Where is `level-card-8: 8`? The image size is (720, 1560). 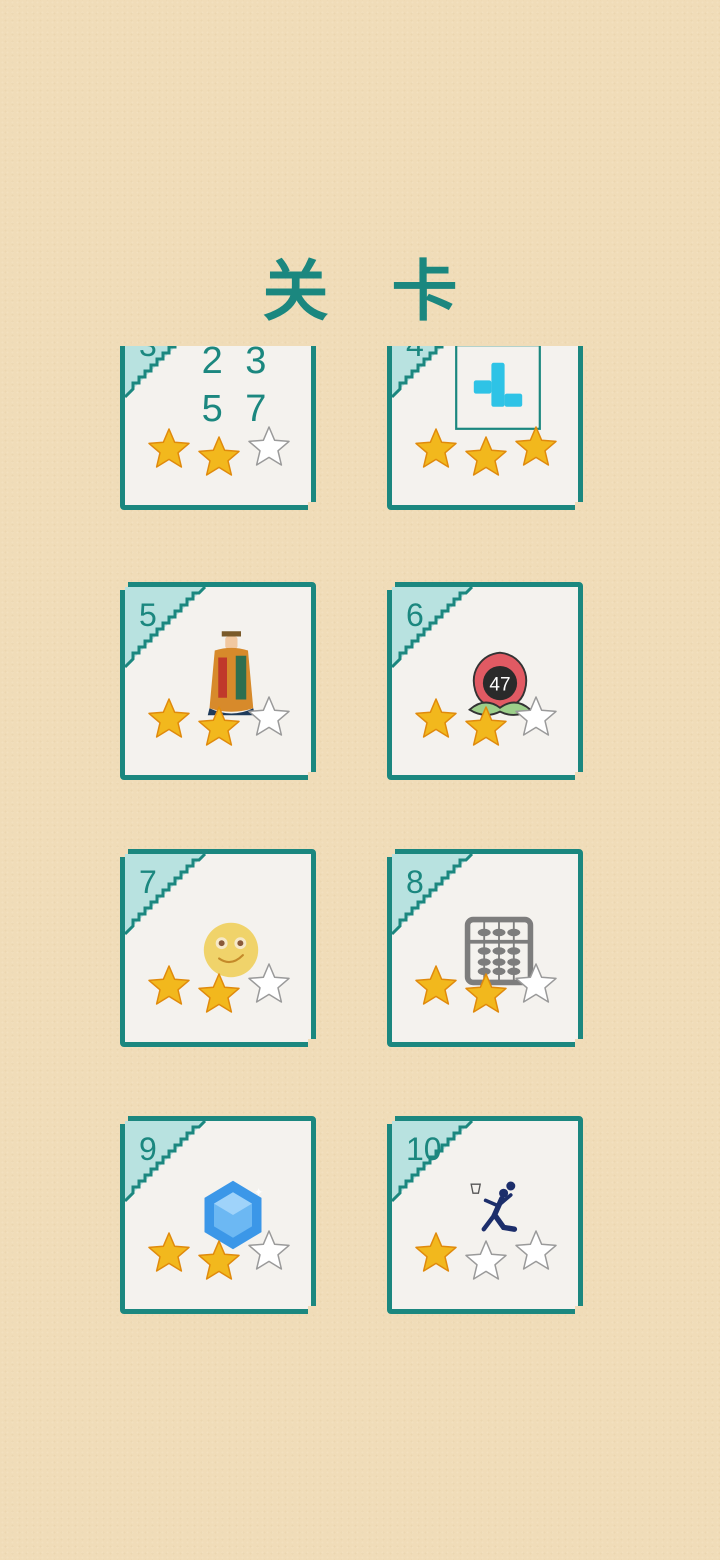 level-card-8: 8 is located at coordinates (485, 948).